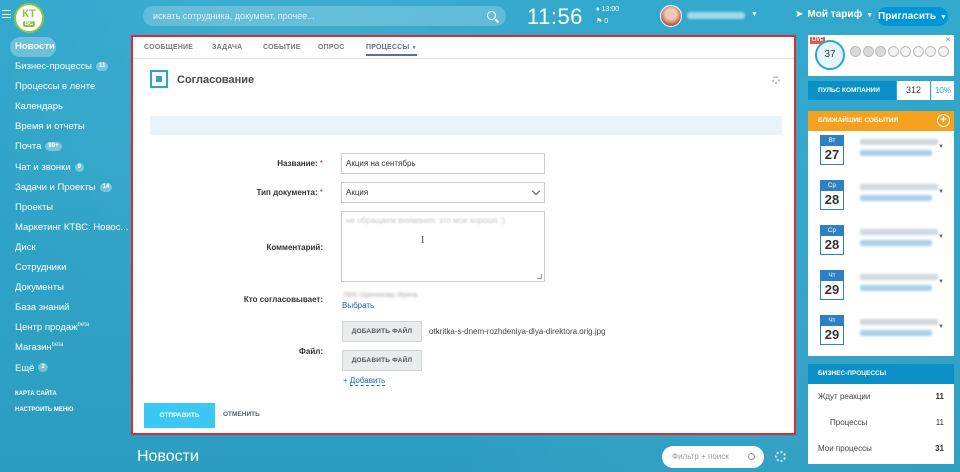 This screenshot has height=472, width=960. I want to click on sidebar-item-label: Диск, so click(25, 247).